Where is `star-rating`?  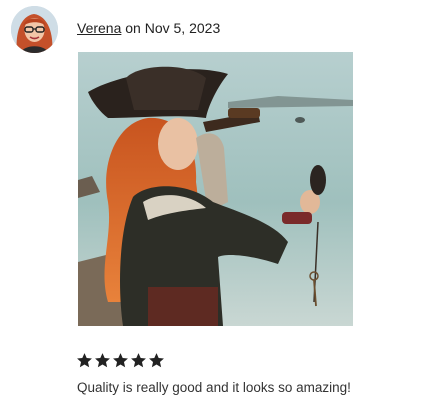
star-rating is located at coordinates (120, 360).